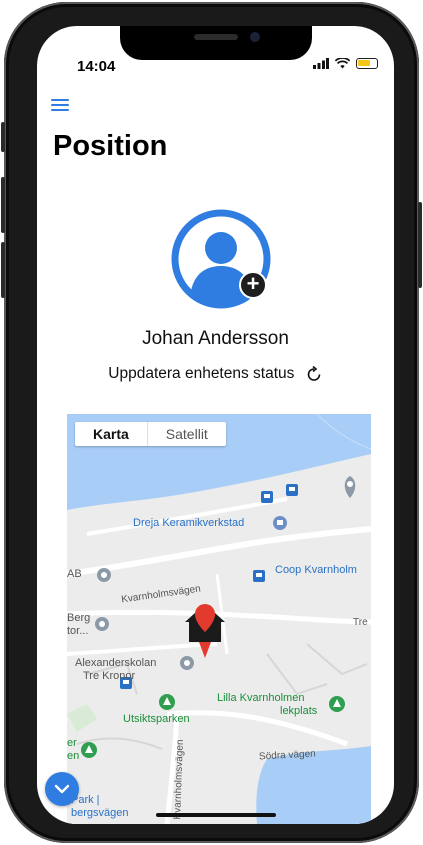 The image size is (423, 845). I want to click on tab-satellit: Satellit, so click(186, 434).